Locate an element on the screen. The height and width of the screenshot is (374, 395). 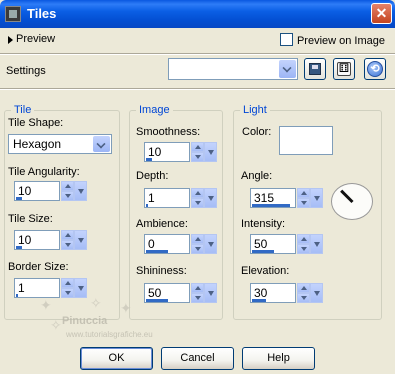
preview-on-image-checkbox: Preview on Image is located at coordinates (332, 40).